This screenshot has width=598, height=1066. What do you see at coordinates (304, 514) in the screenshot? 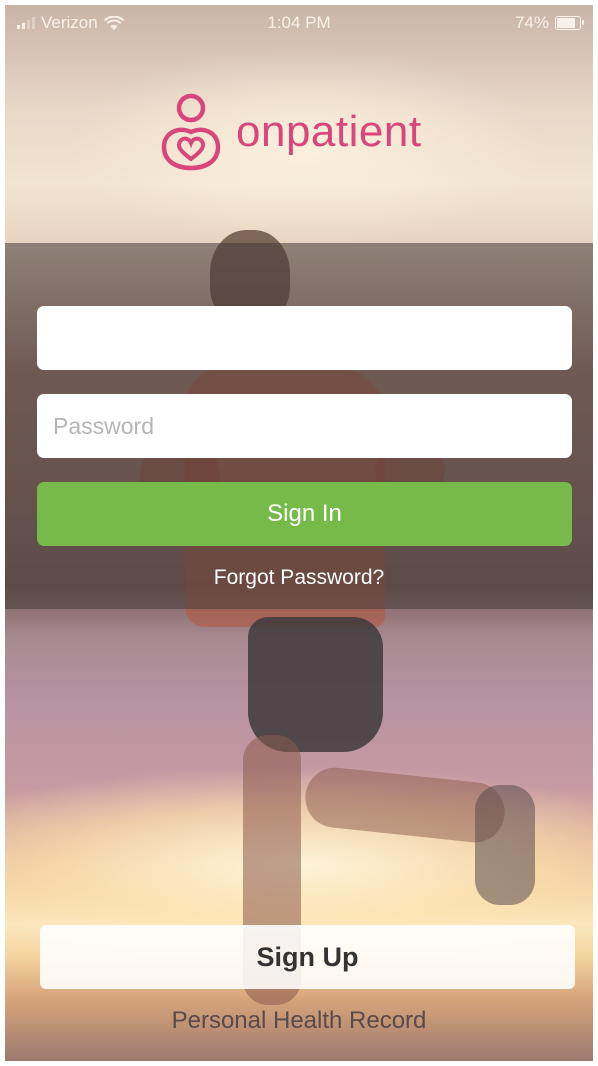
I see `sign-in-button: Sign In` at bounding box center [304, 514].